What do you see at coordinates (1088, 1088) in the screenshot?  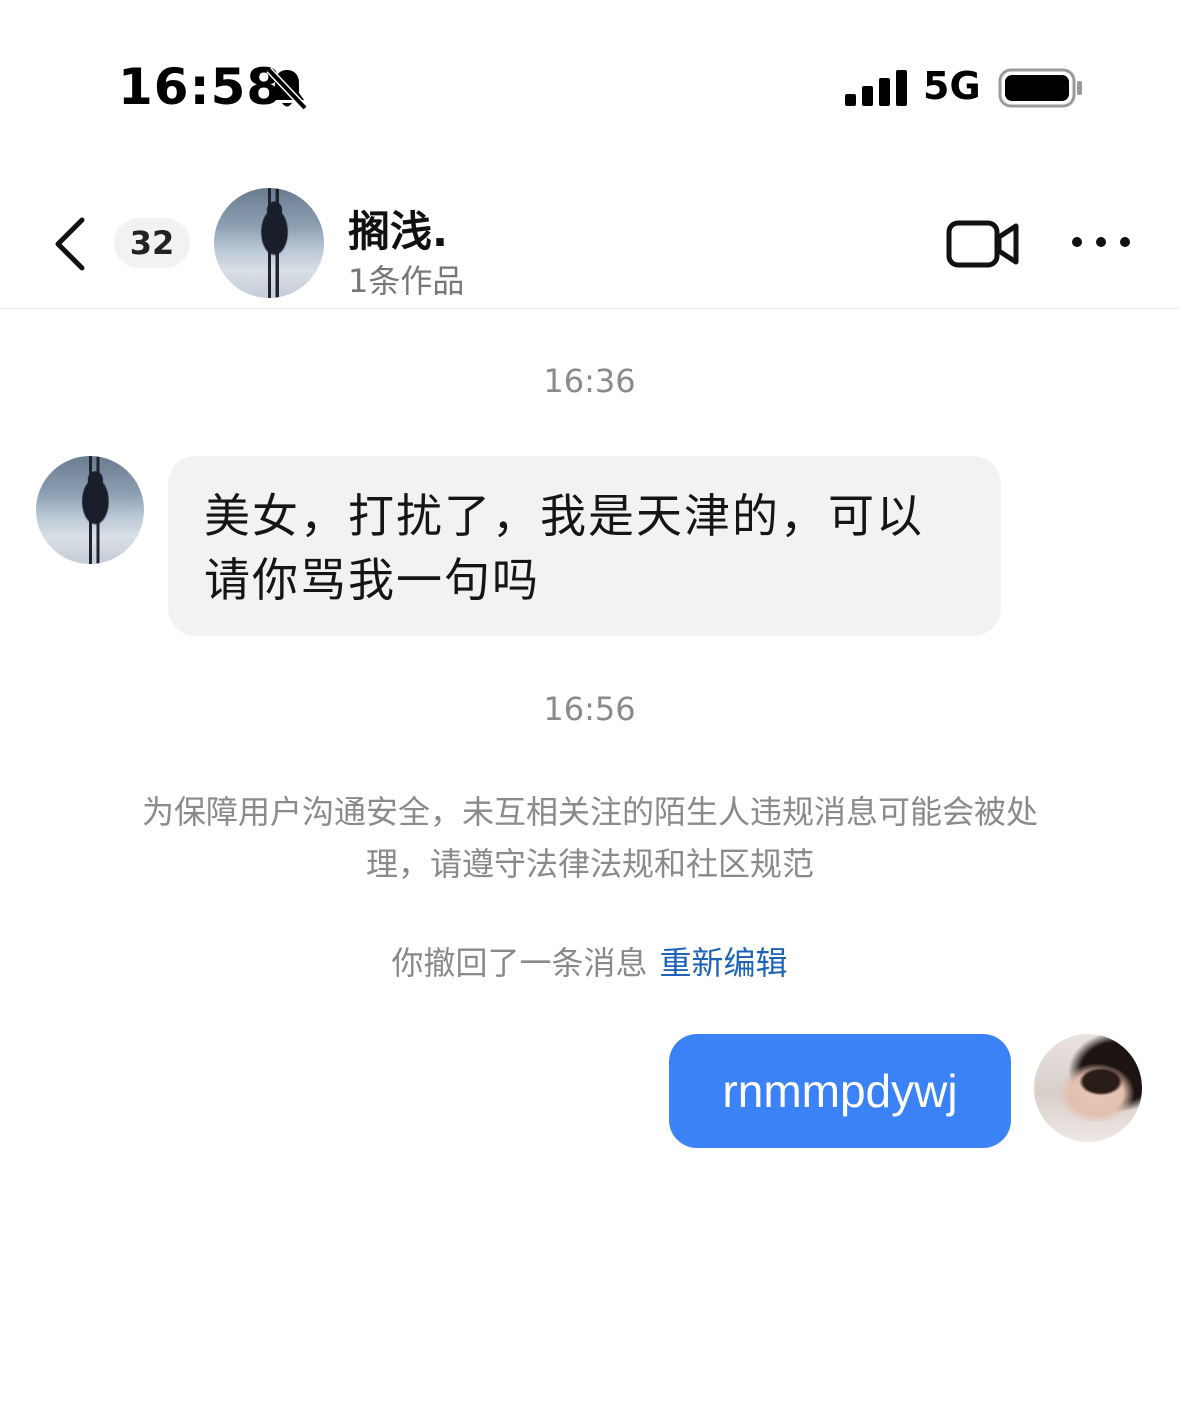 I see `self-avatar` at bounding box center [1088, 1088].